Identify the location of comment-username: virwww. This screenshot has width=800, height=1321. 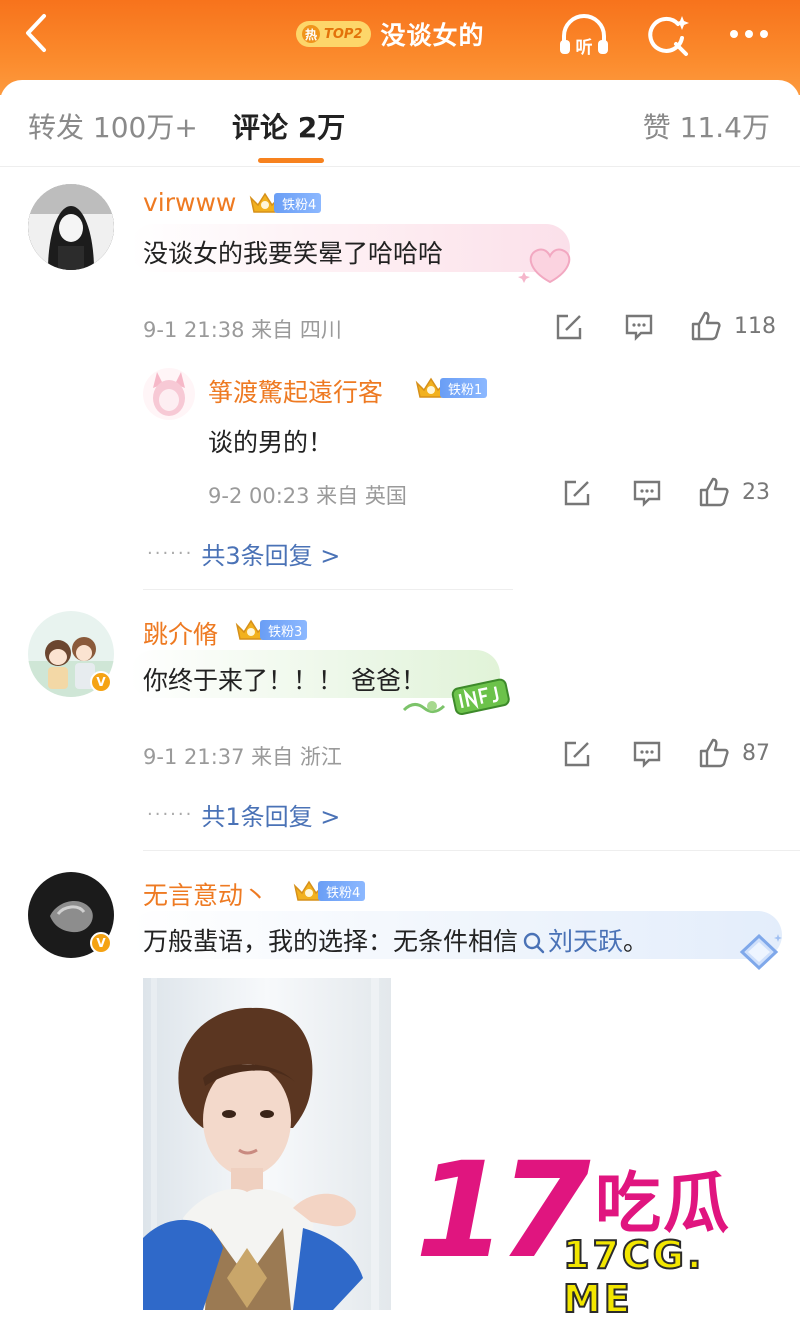
(189, 202).